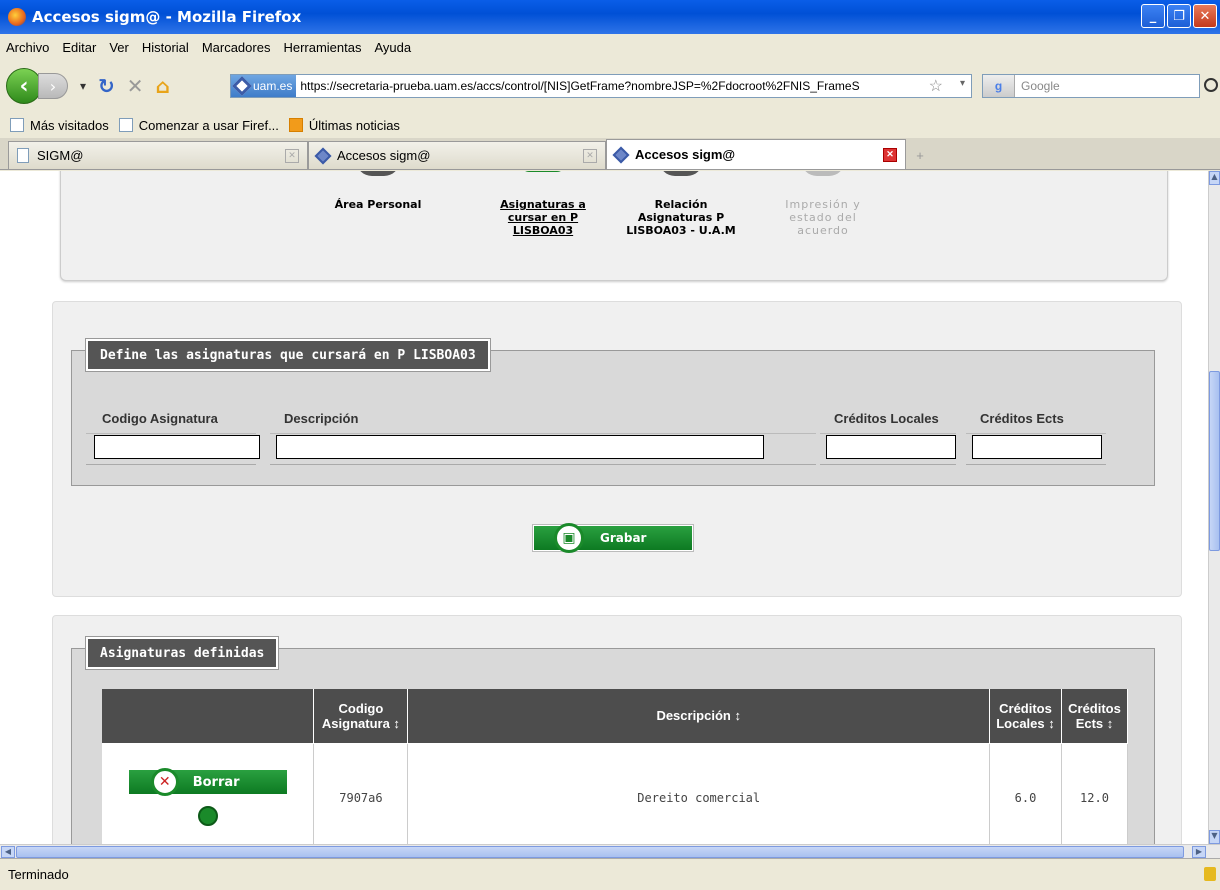 Image resolution: width=1220 pixels, height=890 pixels. What do you see at coordinates (8, 852) in the screenshot?
I see `scroll-left-icon: ◀` at bounding box center [8, 852].